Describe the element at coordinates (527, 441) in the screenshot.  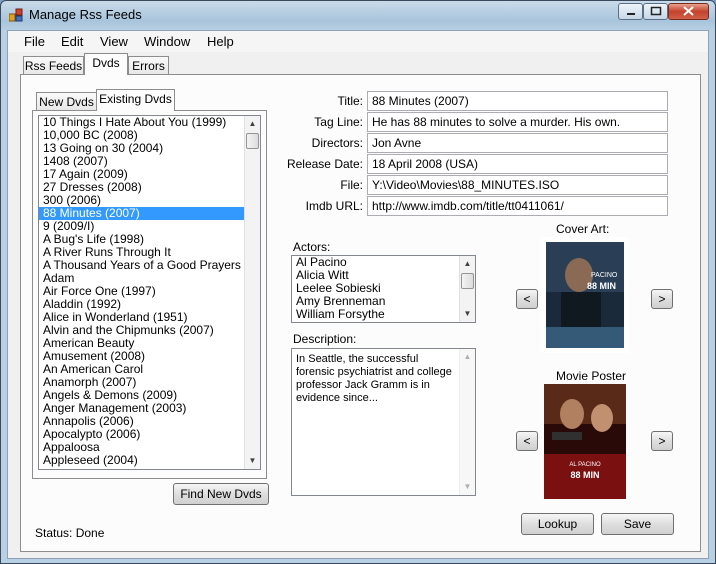
I see `poster-prev-button: <` at that location.